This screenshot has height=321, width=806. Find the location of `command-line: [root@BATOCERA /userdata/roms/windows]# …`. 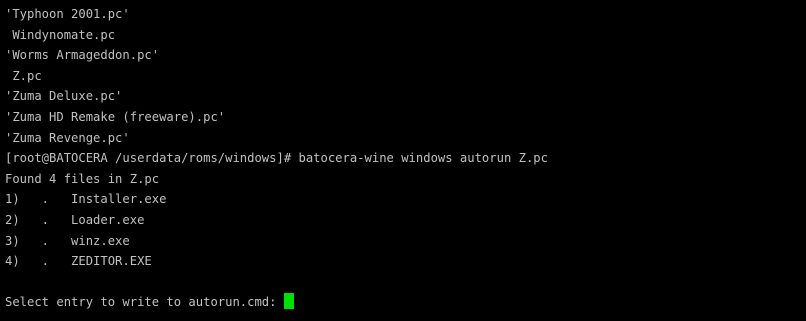

command-line: [root@BATOCERA /userdata/roms/windows]# … is located at coordinates (276, 158).